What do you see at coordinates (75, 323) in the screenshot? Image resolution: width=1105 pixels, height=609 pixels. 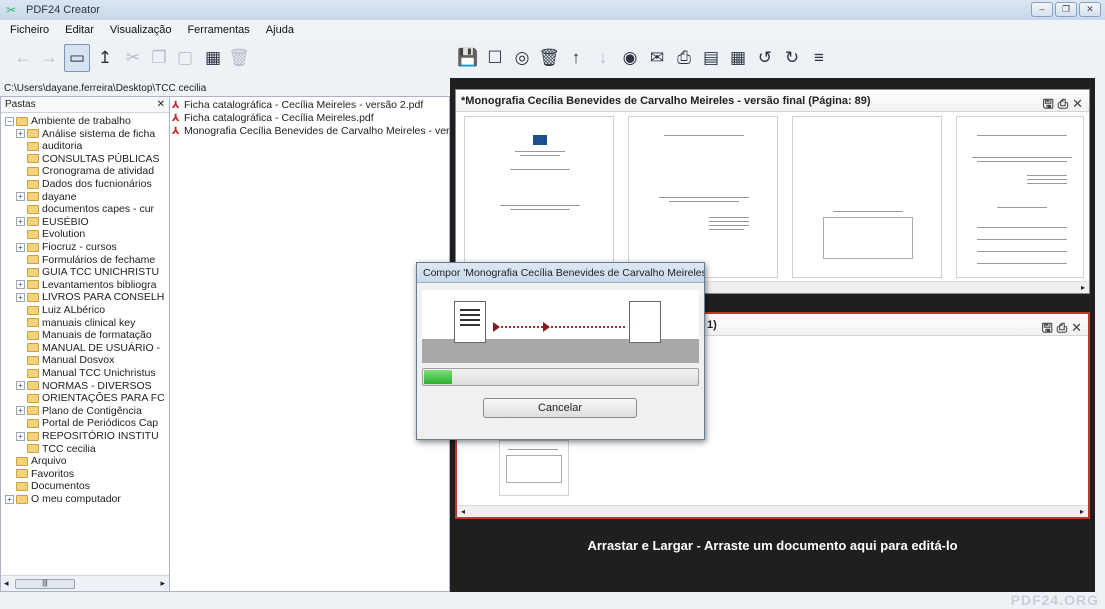 I see `tree-item: manuais clinical key` at bounding box center [75, 323].